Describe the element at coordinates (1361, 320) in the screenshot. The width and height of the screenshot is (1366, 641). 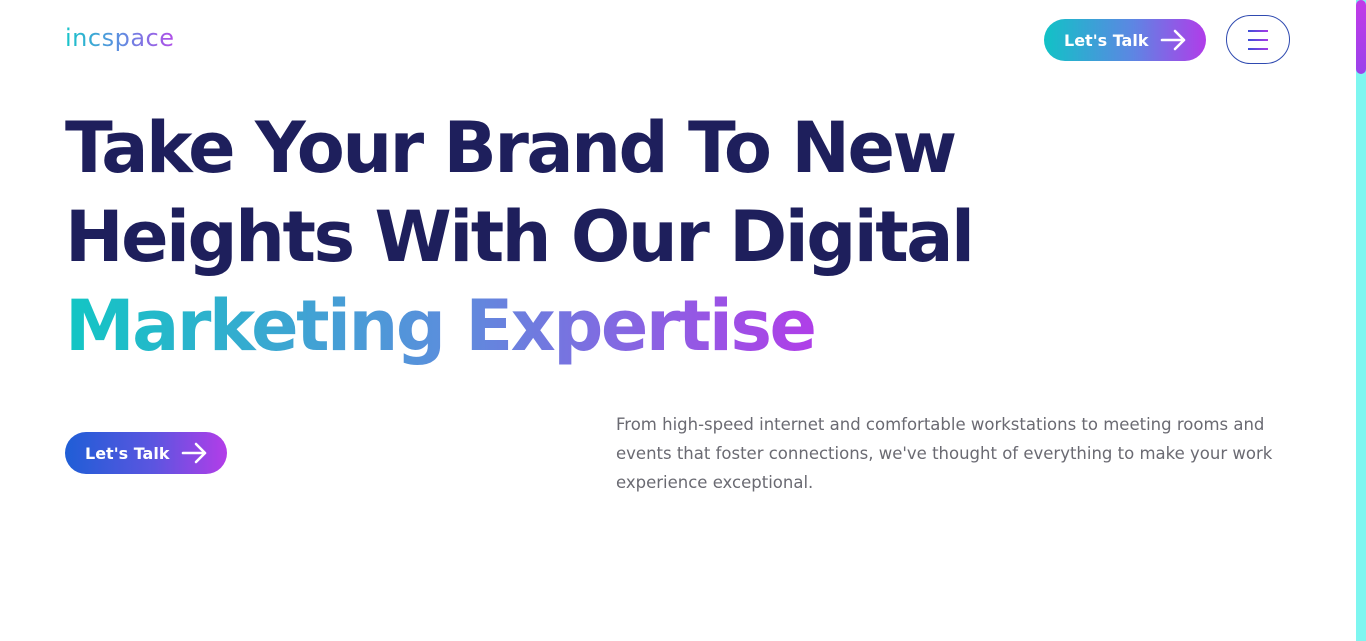
I see `page-scrollbar` at that location.